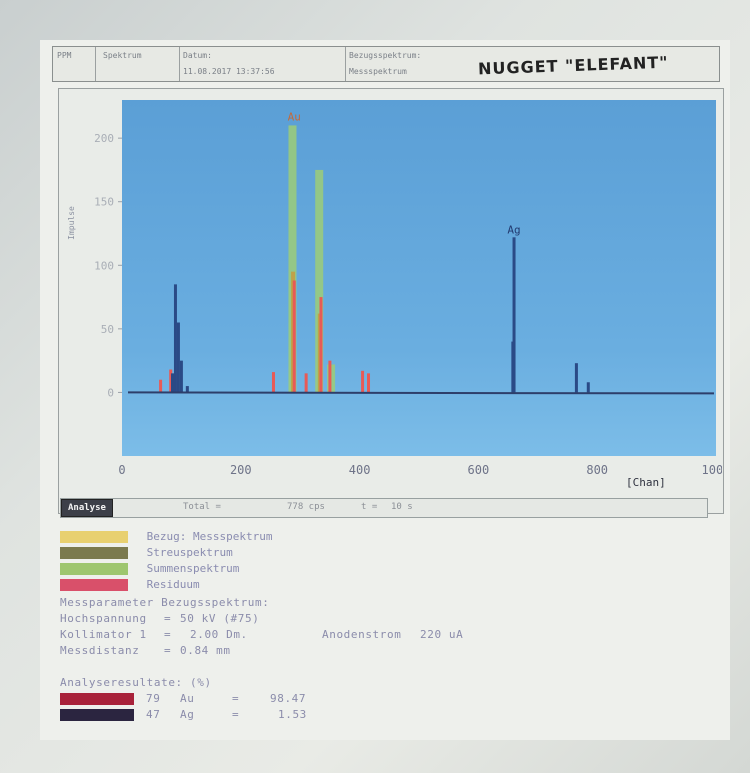 The width and height of the screenshot is (750, 773). What do you see at coordinates (229, 71) in the screenshot?
I see `header-value: 11.08.2017 13:37:56` at bounding box center [229, 71].